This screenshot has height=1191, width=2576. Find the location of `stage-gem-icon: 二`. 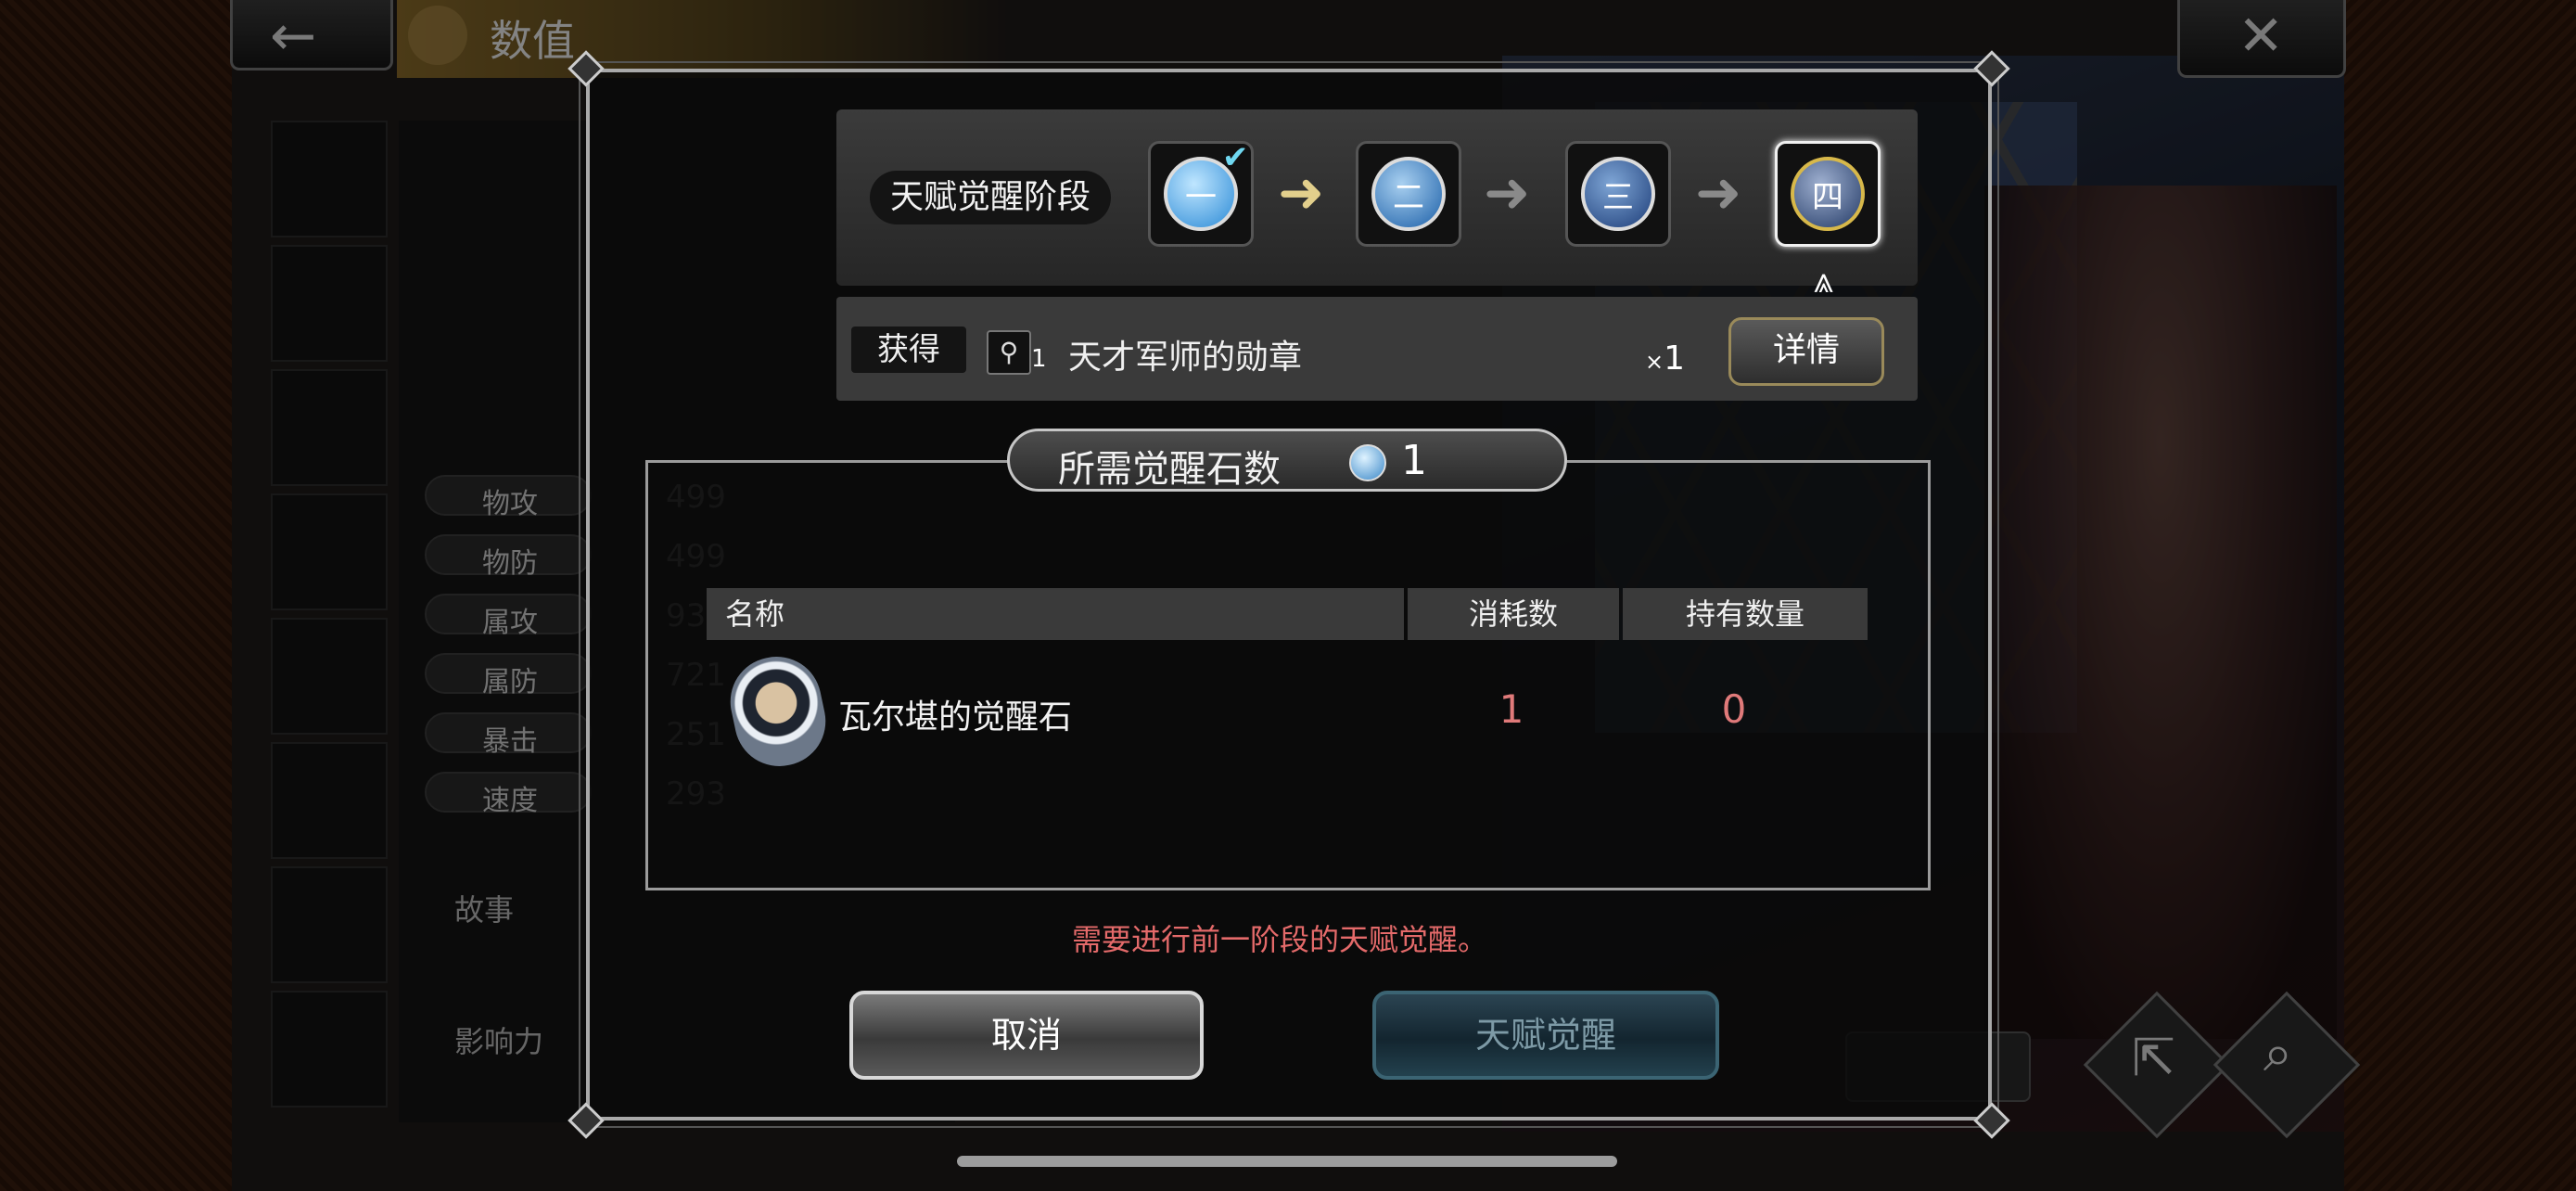

stage-gem-icon: 二 is located at coordinates (1408, 194).